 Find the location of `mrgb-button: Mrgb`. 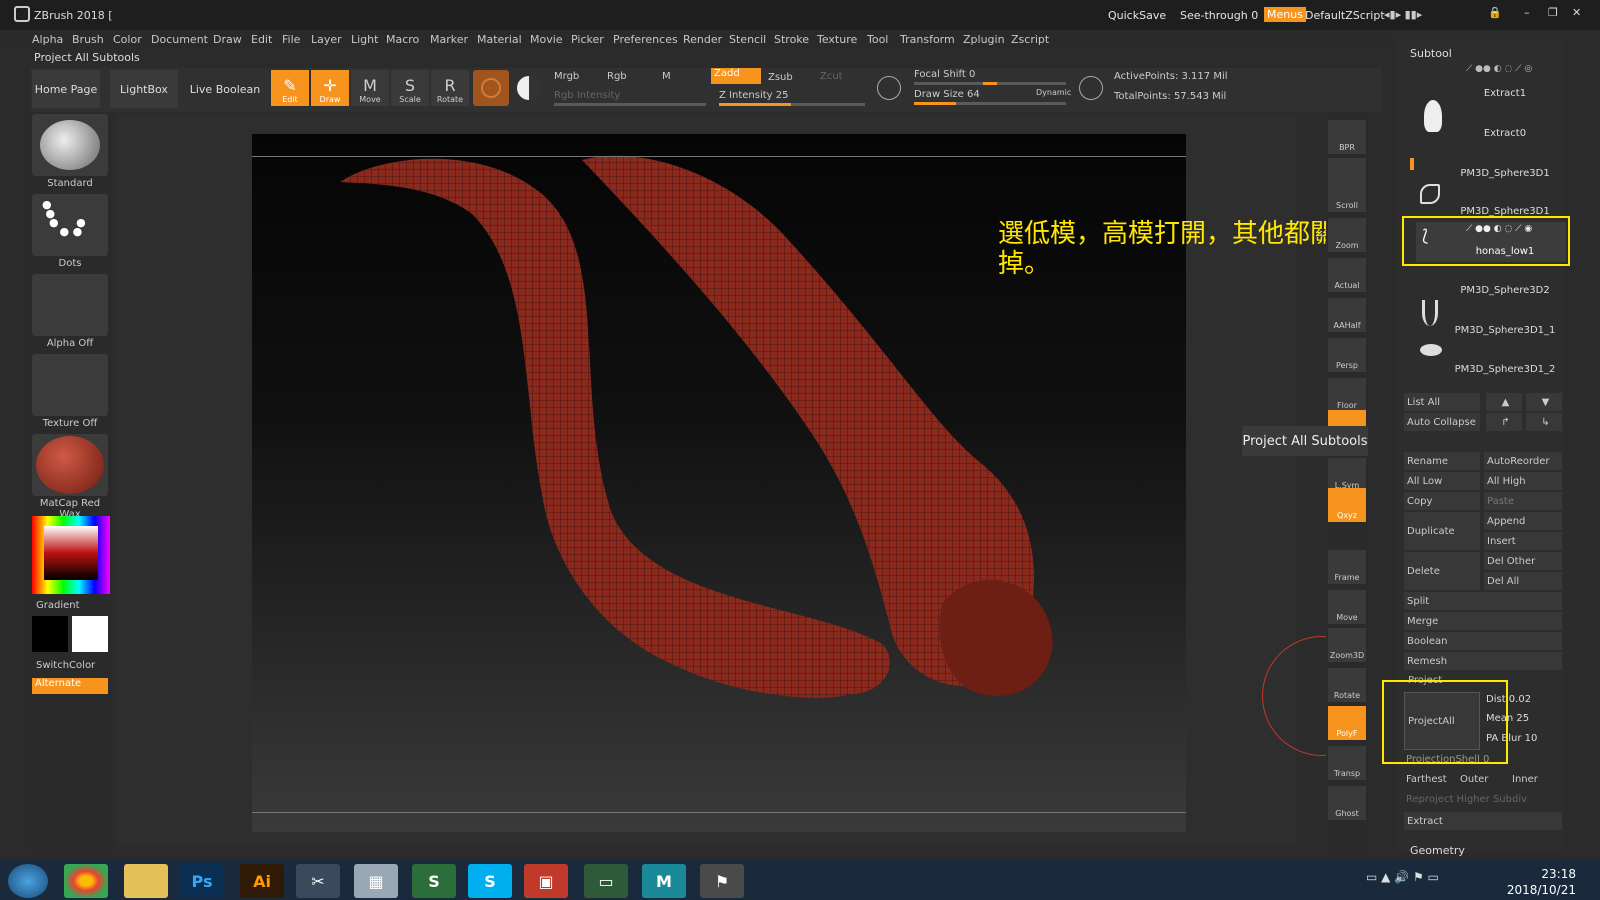

mrgb-button: Mrgb is located at coordinates (566, 76).